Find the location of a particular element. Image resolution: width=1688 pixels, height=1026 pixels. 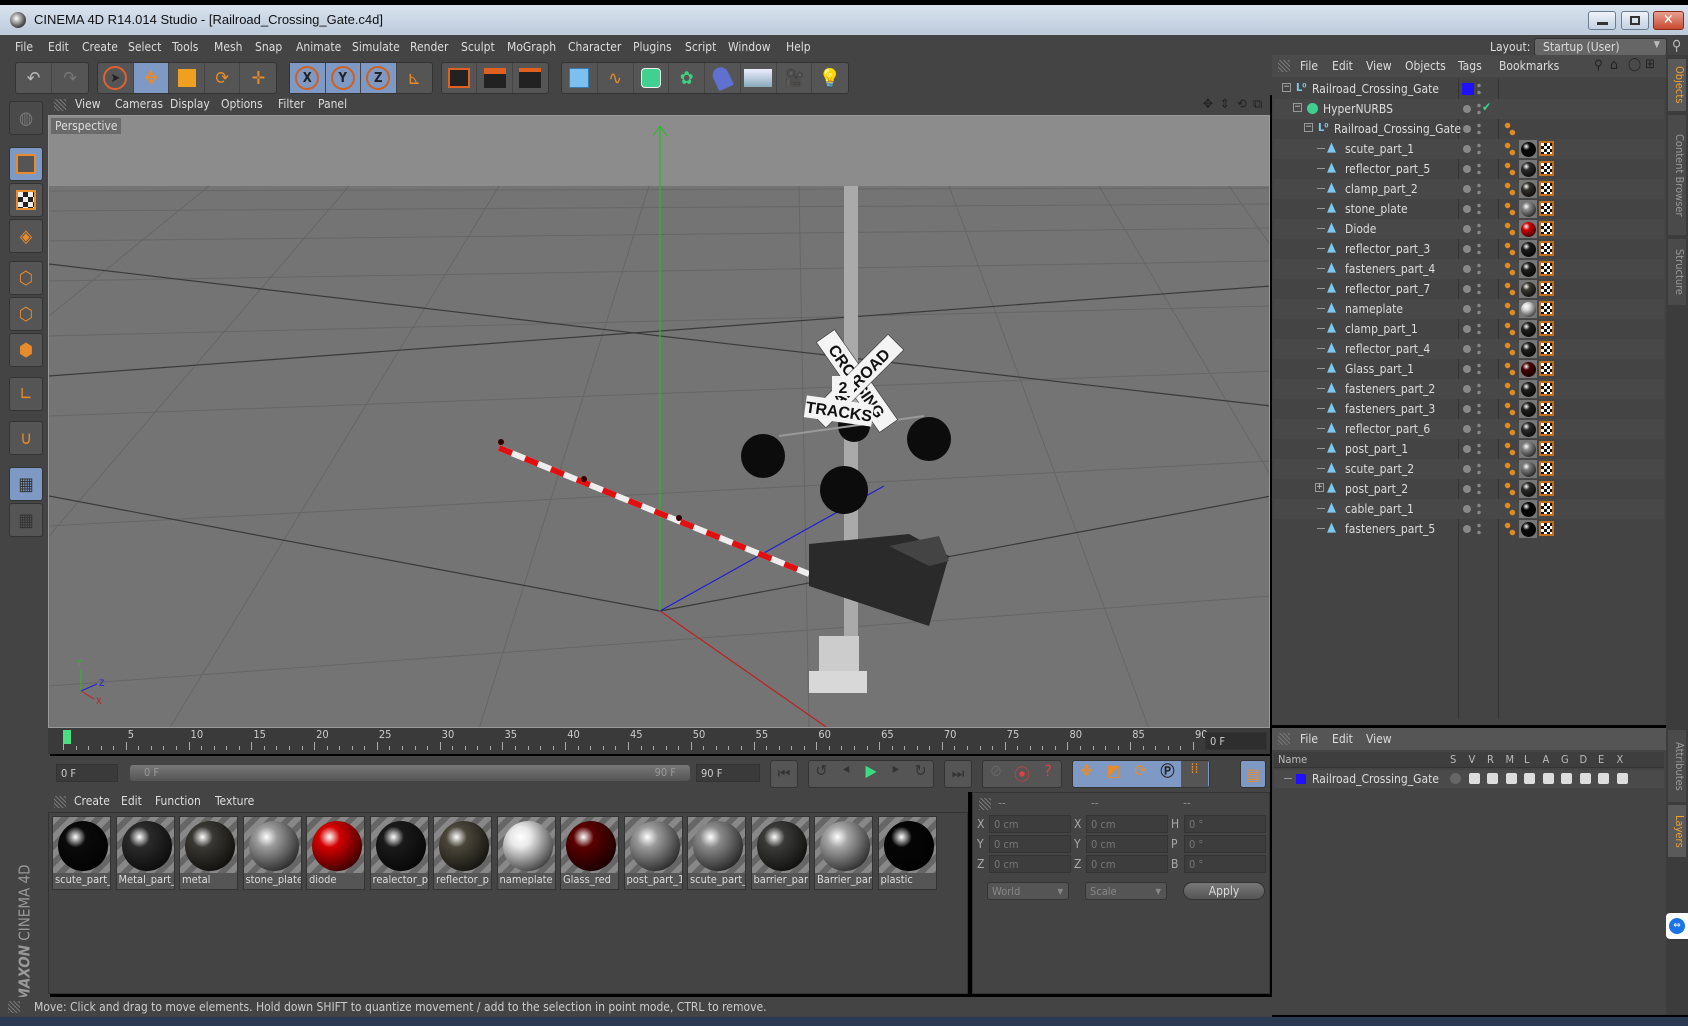

object-row: ▲ post_part_1 is located at coordinates (1469, 449).